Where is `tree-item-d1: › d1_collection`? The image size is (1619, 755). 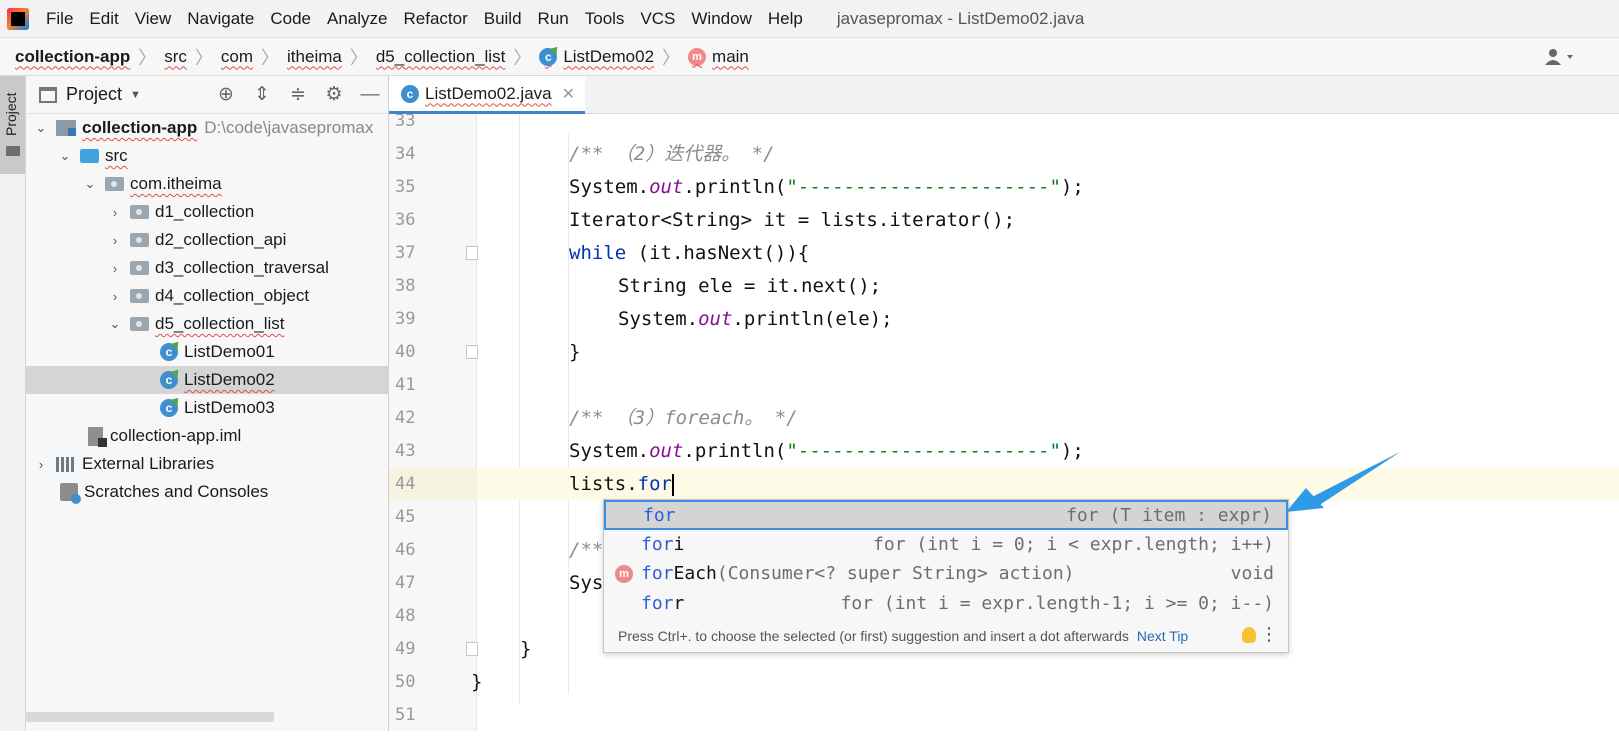 tree-item-d1: › d1_collection is located at coordinates (207, 212).